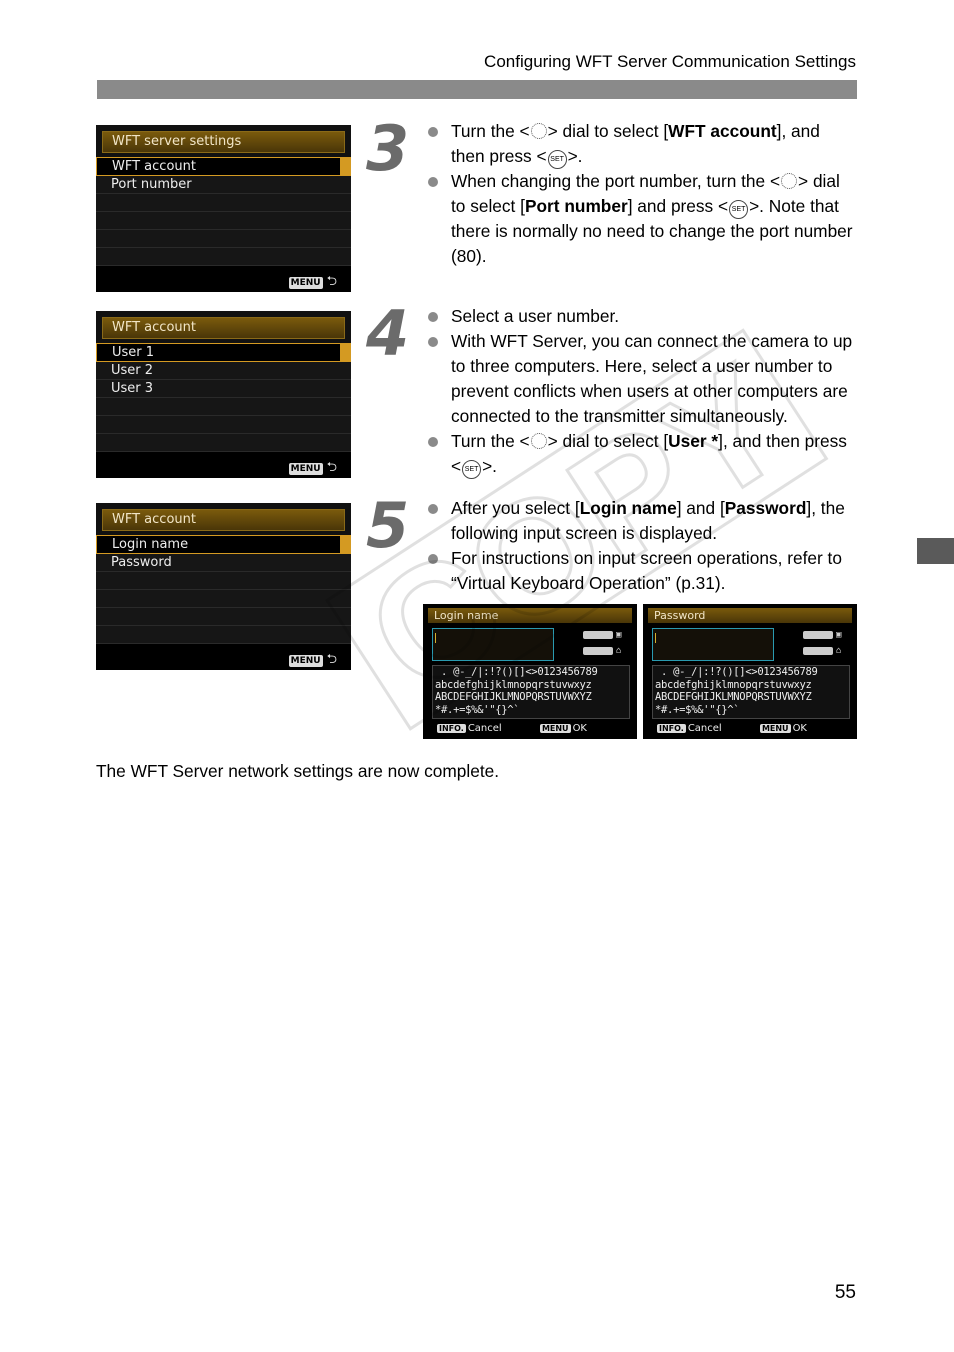  What do you see at coordinates (576, 206) in the screenshot?
I see `menu-option-name: Port number` at bounding box center [576, 206].